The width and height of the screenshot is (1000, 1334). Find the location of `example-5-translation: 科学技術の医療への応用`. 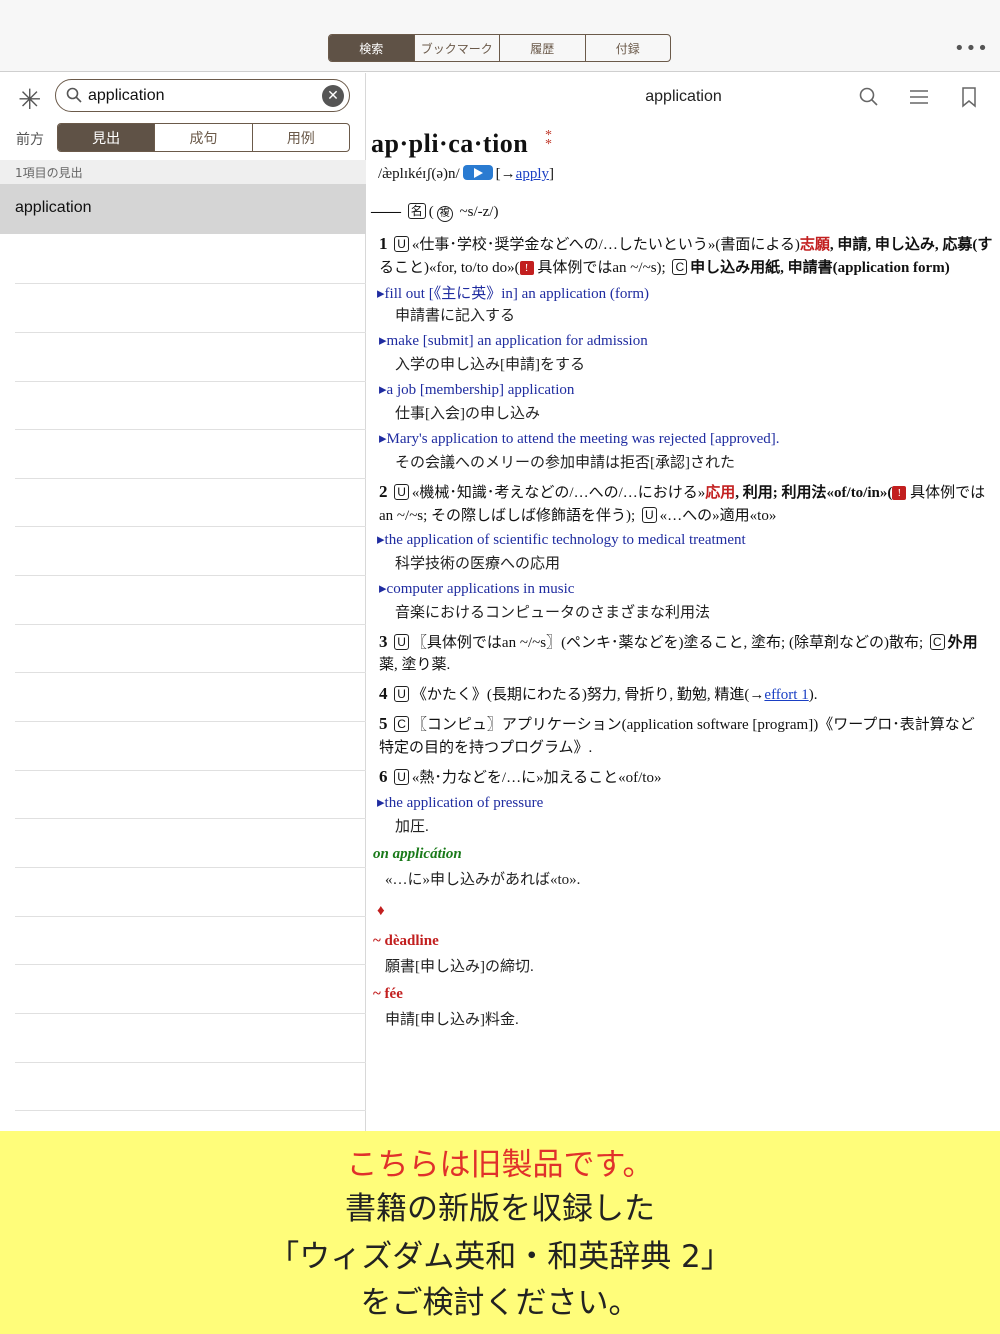

example-5-translation: 科学技術の医療への応用 is located at coordinates (478, 564).